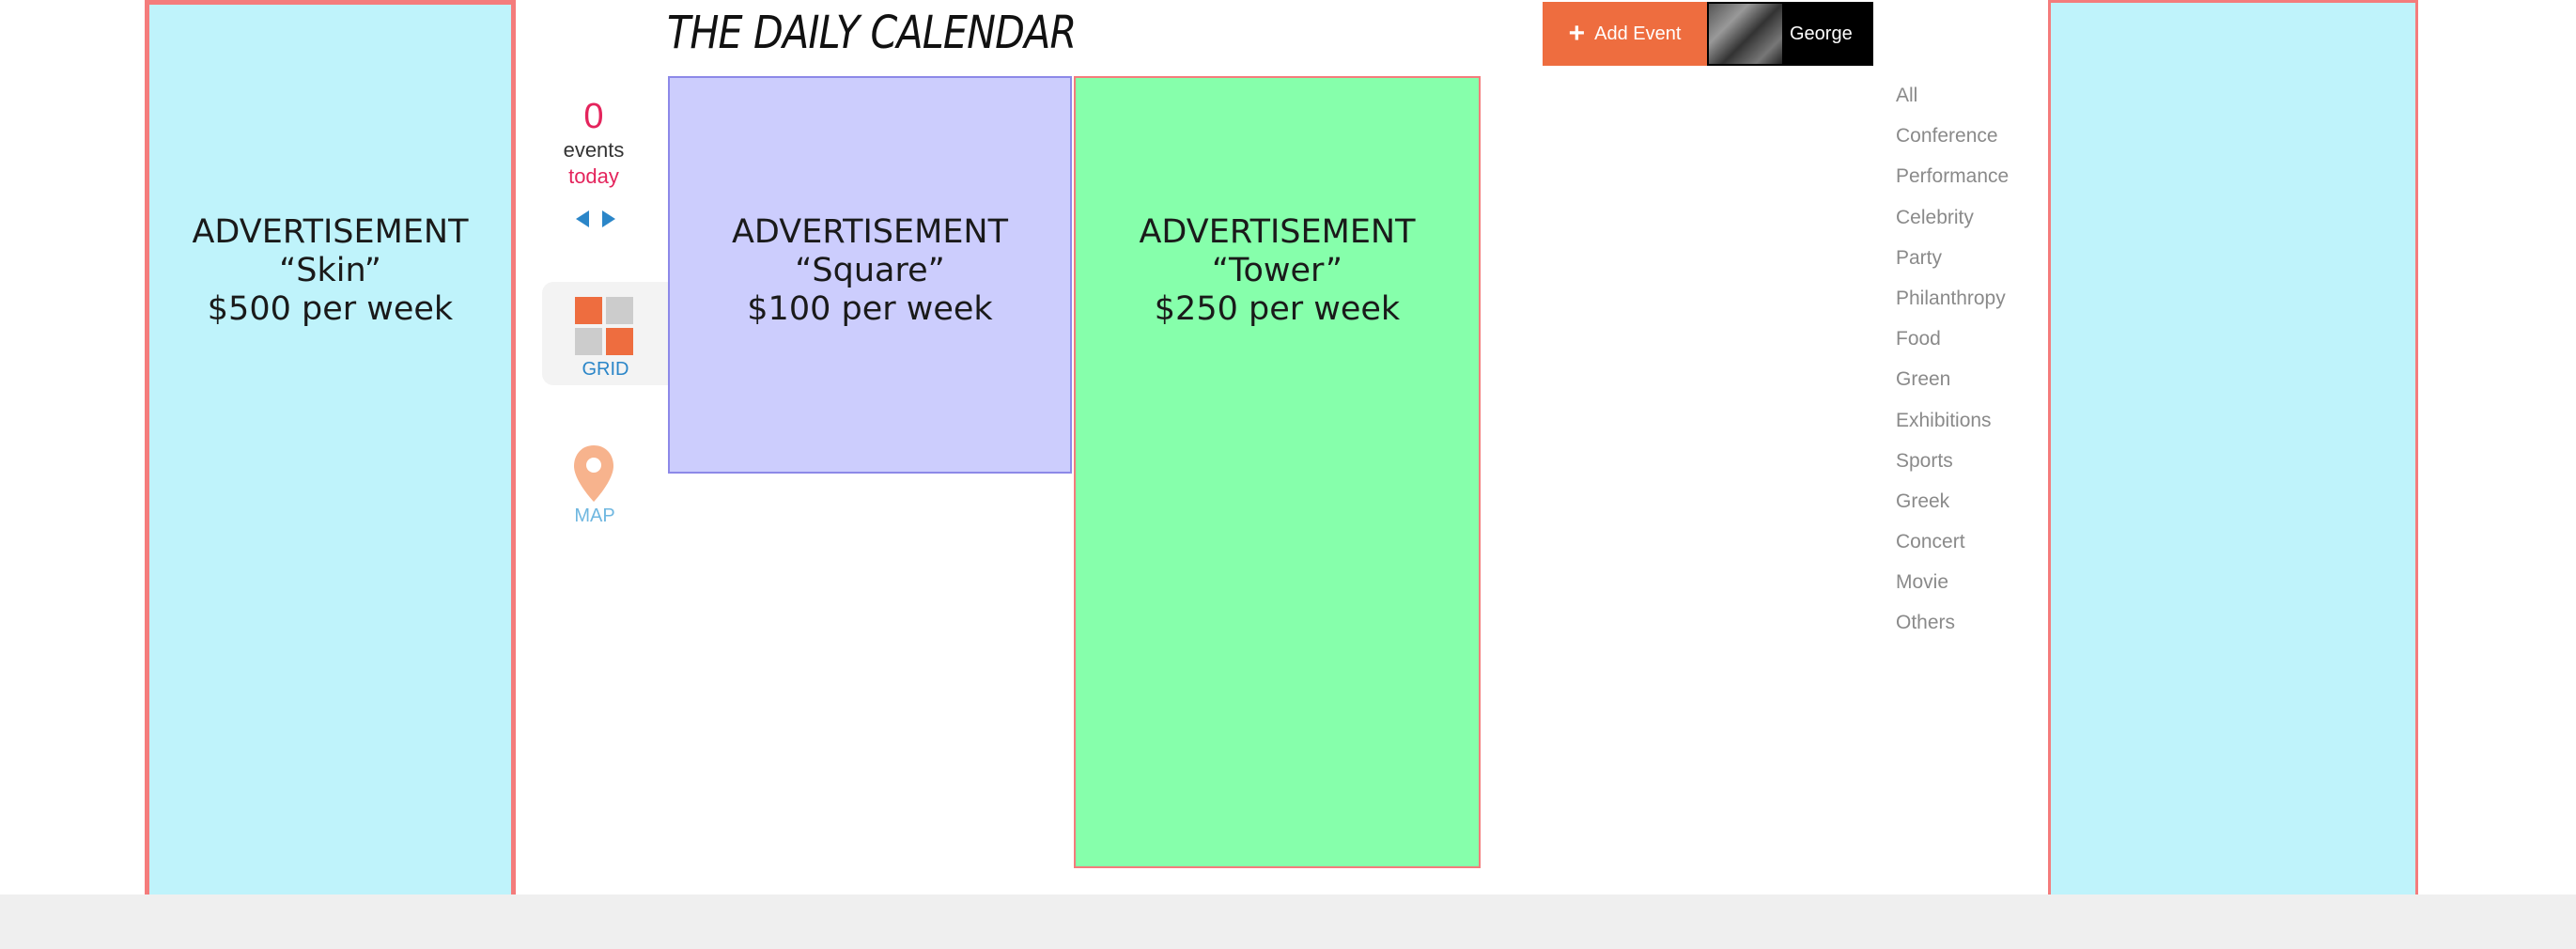 Image resolution: width=2576 pixels, height=949 pixels. What do you see at coordinates (1638, 33) in the screenshot?
I see `add-event-label: Add Event` at bounding box center [1638, 33].